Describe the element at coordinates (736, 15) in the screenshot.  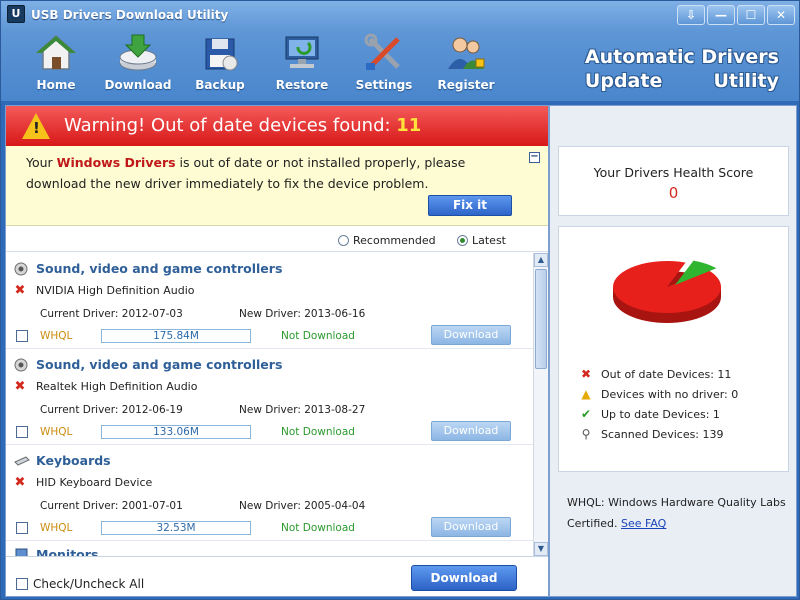
I see `window-controls: ⇩ — ☐ ✕` at that location.